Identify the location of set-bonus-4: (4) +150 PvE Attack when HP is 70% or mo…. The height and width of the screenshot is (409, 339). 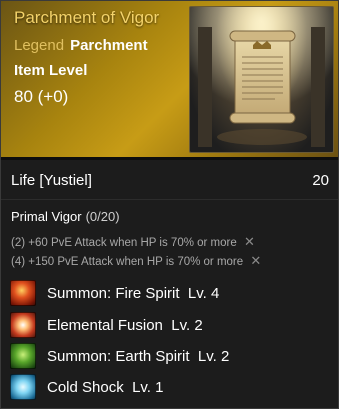
(136, 261).